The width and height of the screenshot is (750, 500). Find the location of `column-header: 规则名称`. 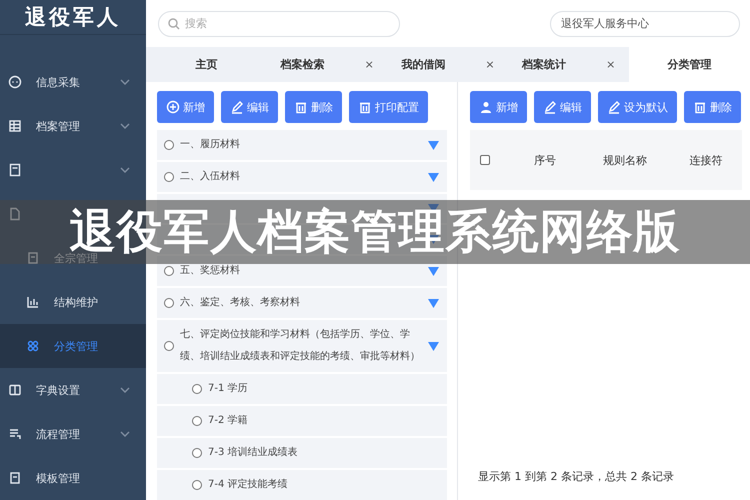

column-header: 规则名称 is located at coordinates (625, 160).